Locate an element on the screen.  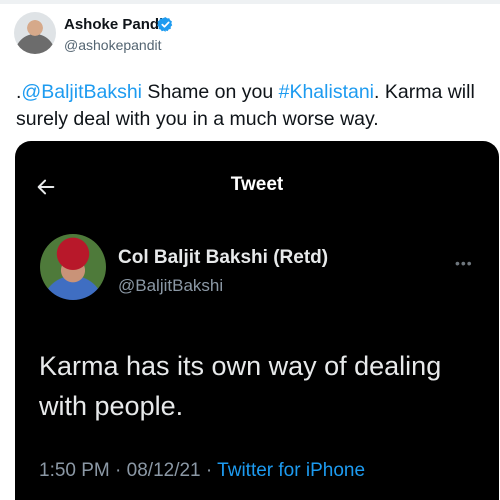
avatar is located at coordinates (35, 33).